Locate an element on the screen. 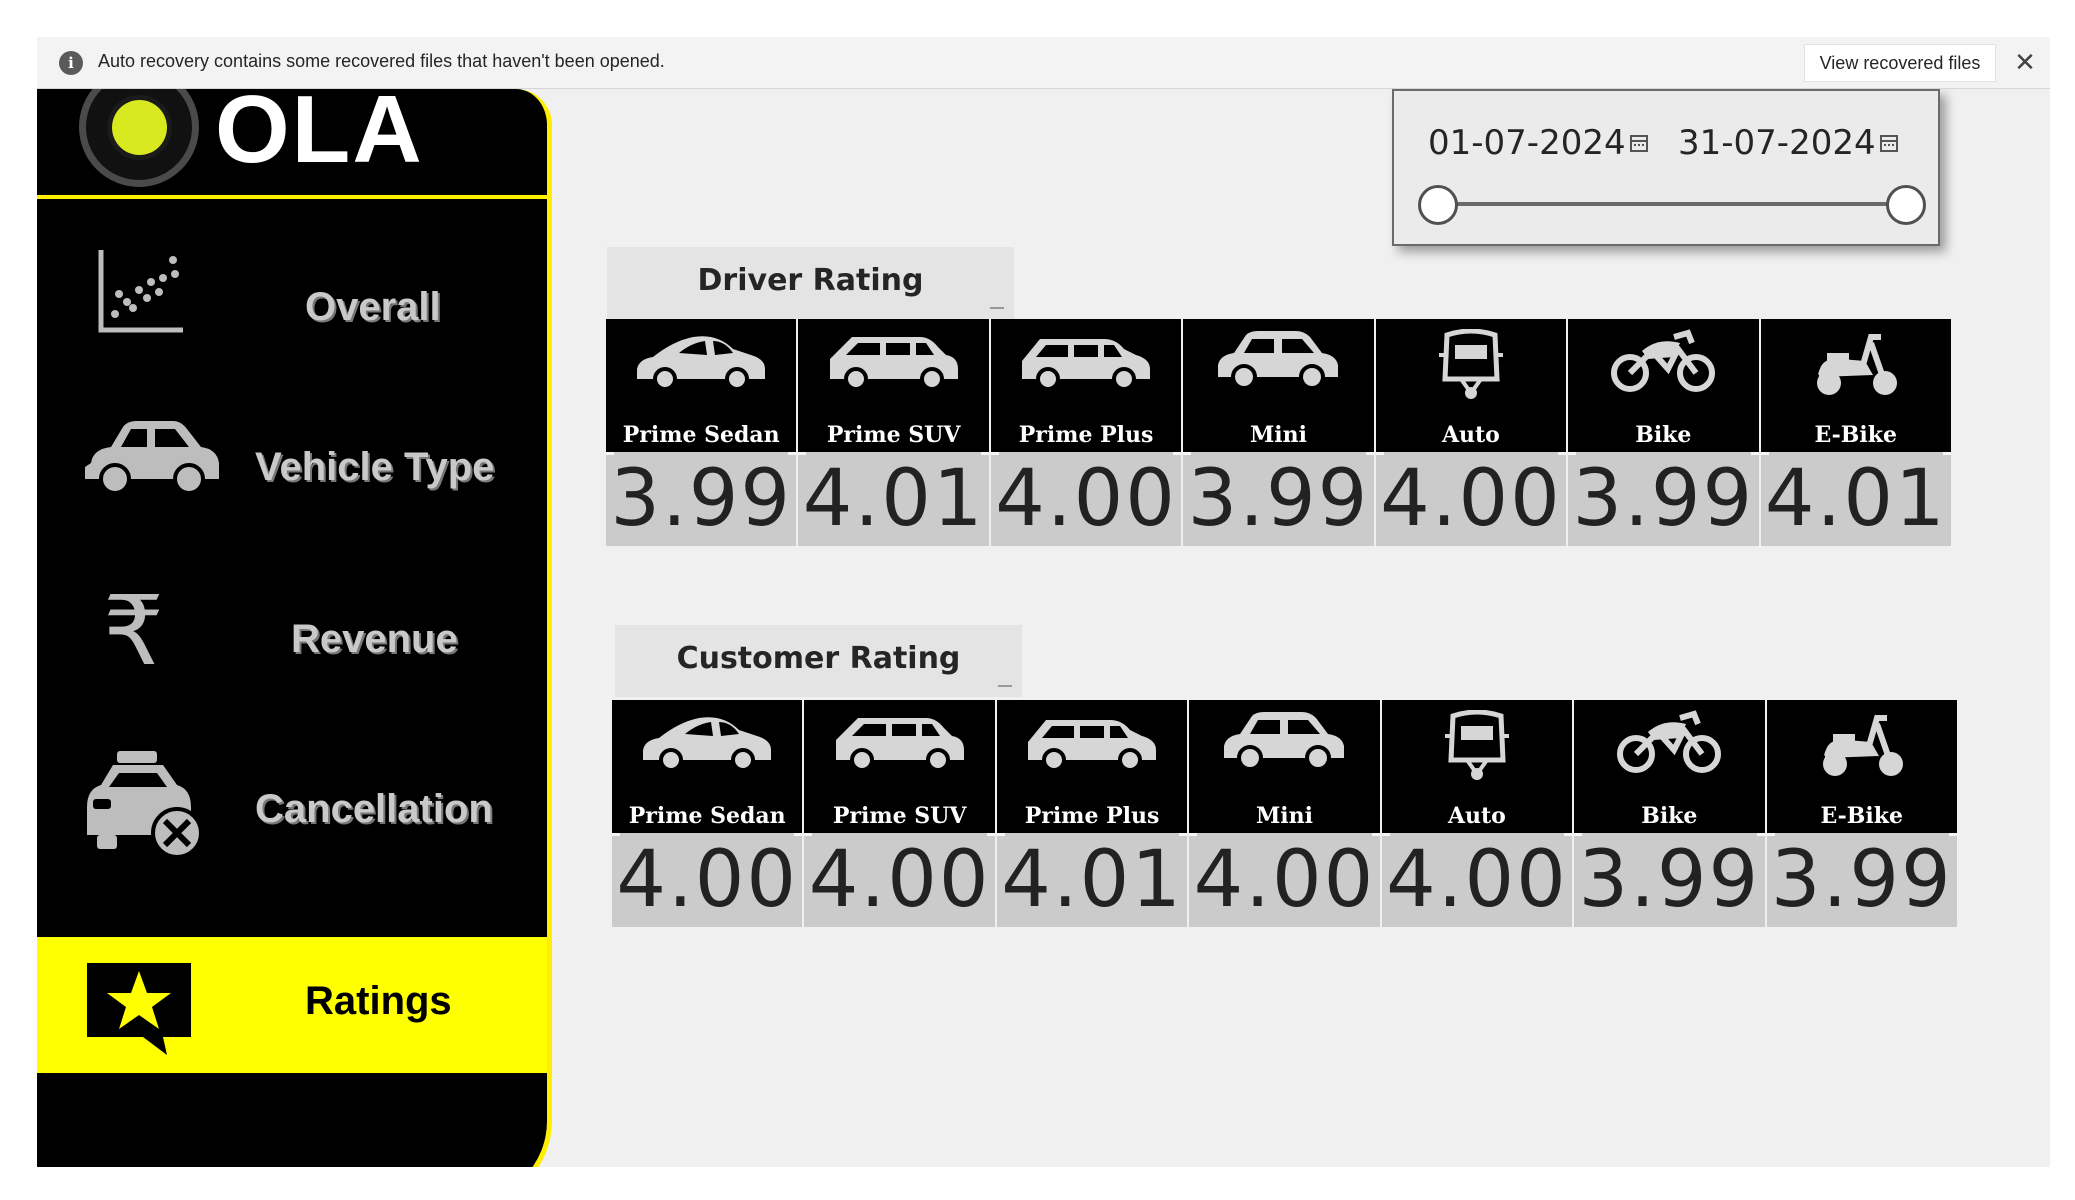 The width and height of the screenshot is (2075, 1200). minimize-icon is located at coordinates (997, 308).